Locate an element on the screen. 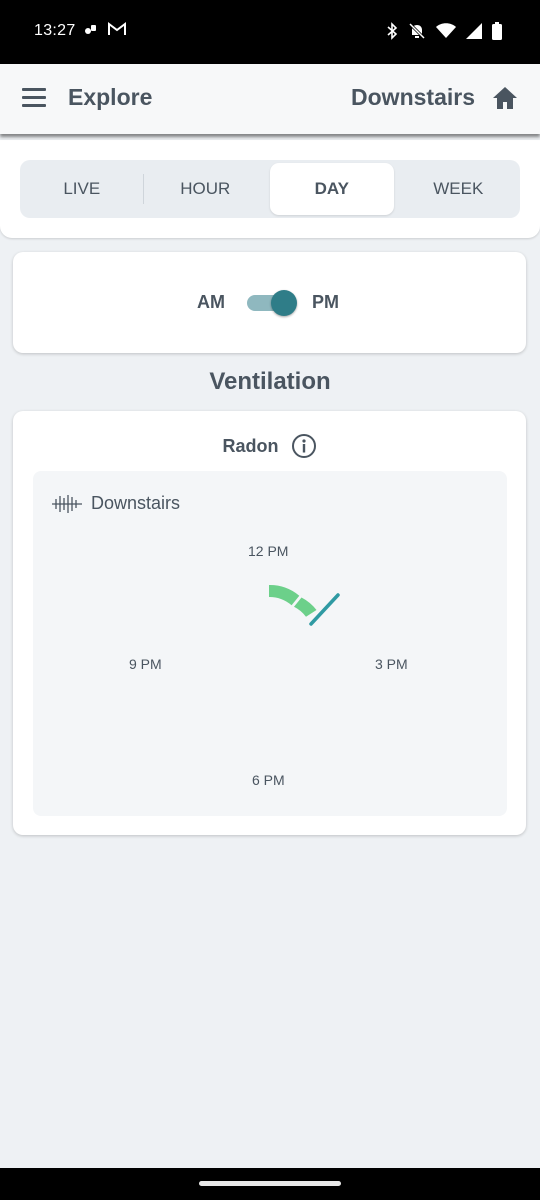 Image resolution: width=540 pixels, height=1200 pixels. home-icon is located at coordinates (505, 98).